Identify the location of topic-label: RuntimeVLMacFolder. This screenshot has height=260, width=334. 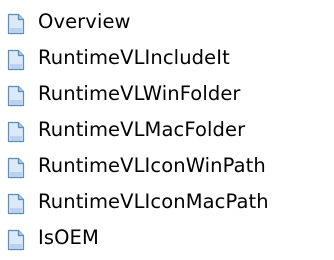
(142, 129).